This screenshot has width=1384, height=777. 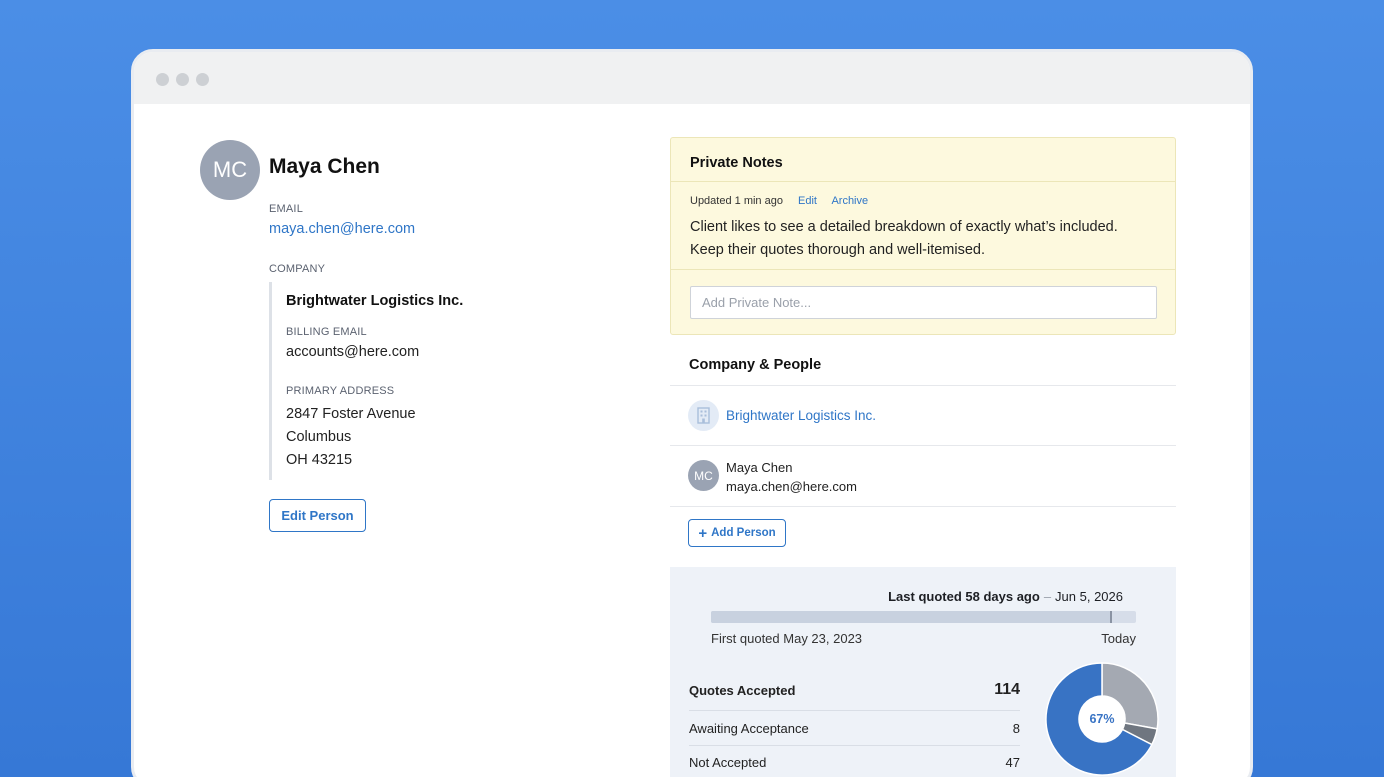 I want to click on quotes-accepted-label: Quotes Accepted, so click(x=742, y=690).